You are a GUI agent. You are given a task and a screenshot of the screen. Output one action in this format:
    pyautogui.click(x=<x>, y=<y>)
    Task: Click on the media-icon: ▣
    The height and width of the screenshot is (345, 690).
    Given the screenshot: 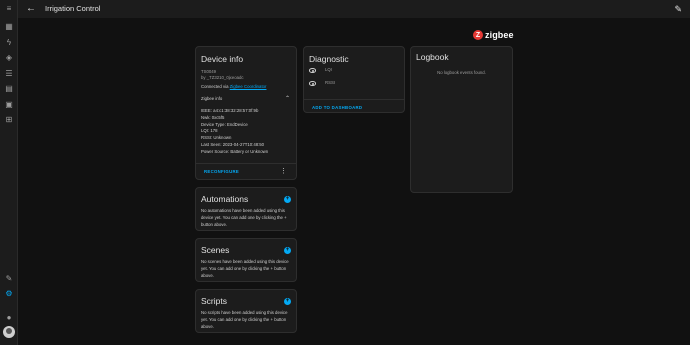 What is the action you would take?
    pyautogui.click(x=9, y=105)
    